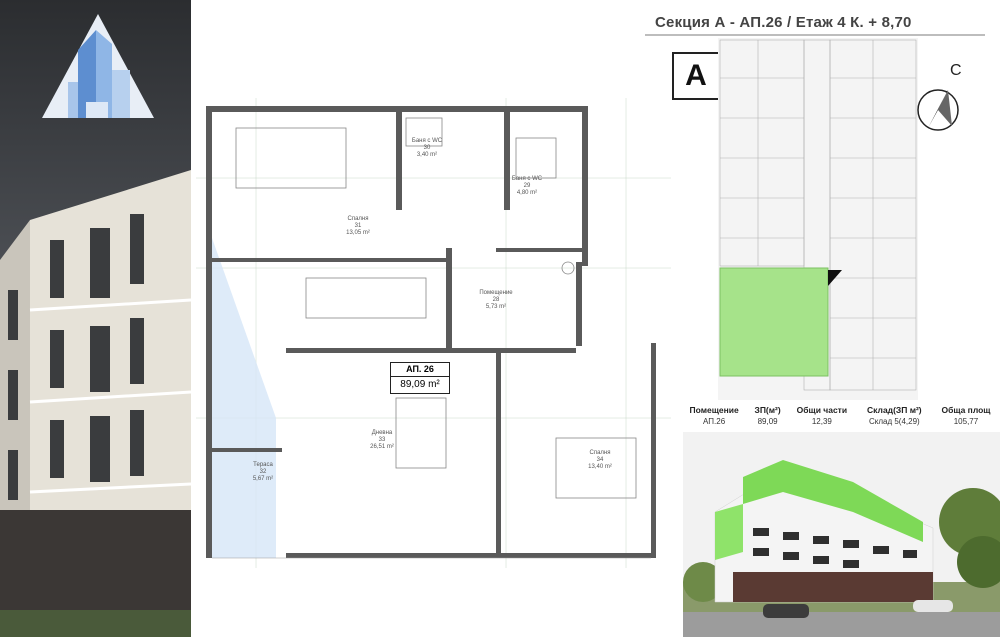  Describe the element at coordinates (783, 22) in the screenshot. I see `page-title: Секция А - АП.26 / Етаж 4 К. + 8,70` at that location.